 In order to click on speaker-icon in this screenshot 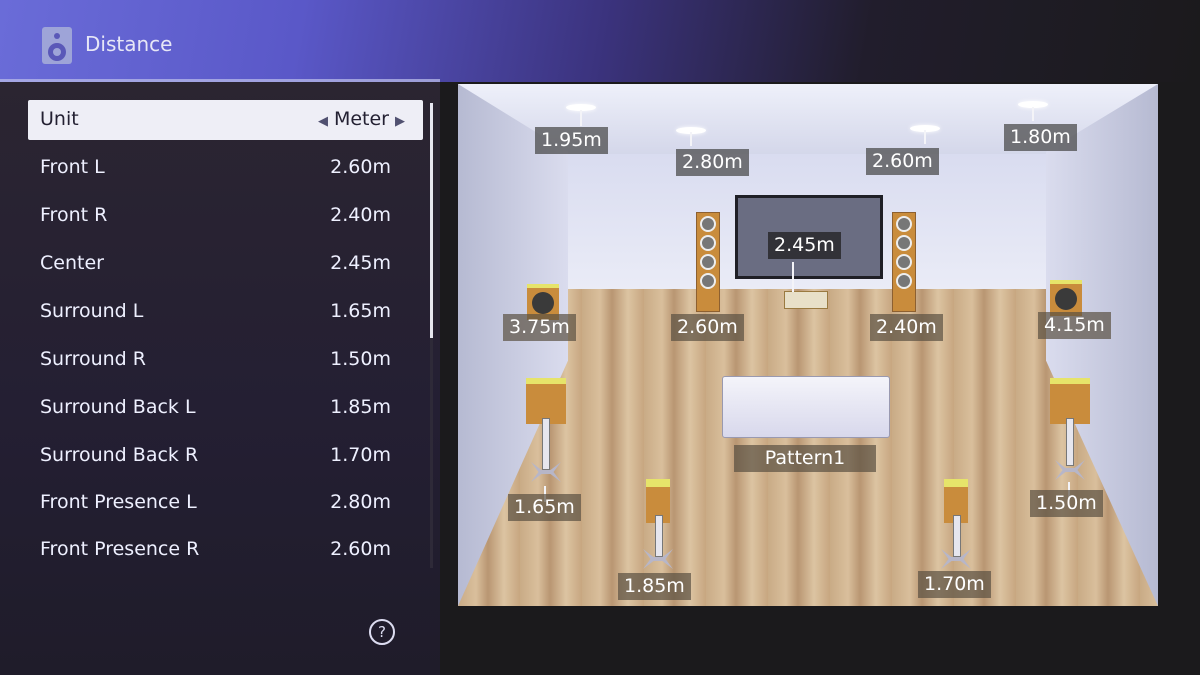, I will do `click(57, 45)`.